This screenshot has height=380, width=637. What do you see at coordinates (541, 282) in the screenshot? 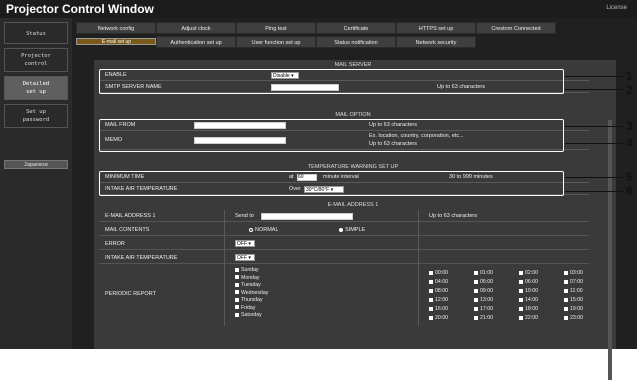
I see `time-checkbox-0600: 06:00` at bounding box center [541, 282].